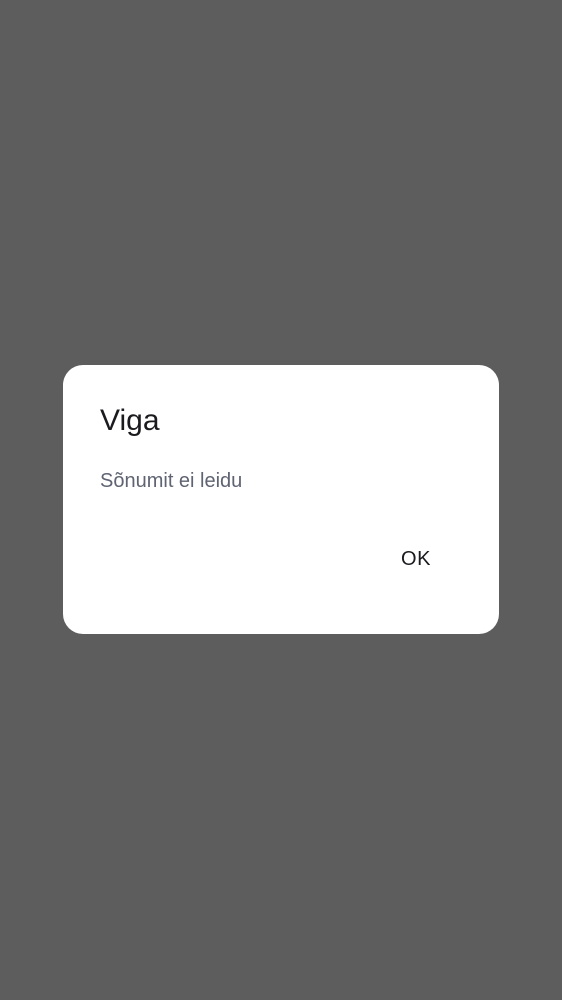 This screenshot has width=562, height=1000. Describe the element at coordinates (130, 420) in the screenshot. I see `dialog-title: Viga` at that location.